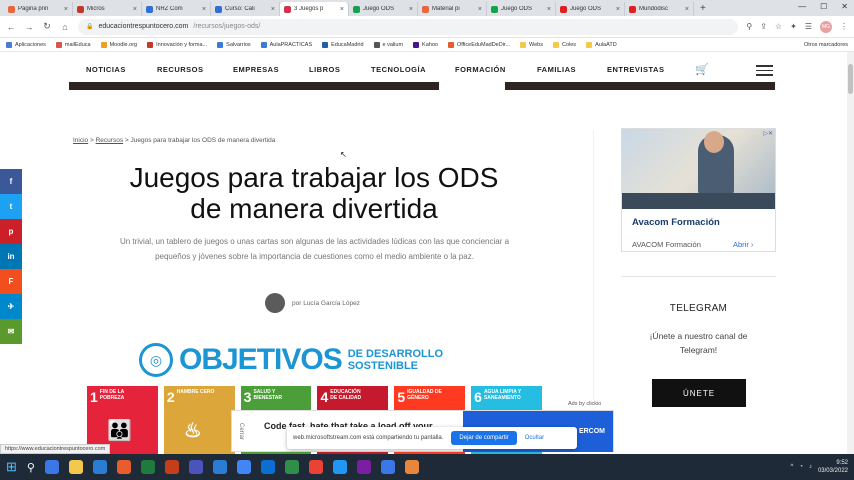 Image resolution: width=854 pixels, height=480 pixels. I want to click on author-name: por Lucía García López, so click(326, 303).